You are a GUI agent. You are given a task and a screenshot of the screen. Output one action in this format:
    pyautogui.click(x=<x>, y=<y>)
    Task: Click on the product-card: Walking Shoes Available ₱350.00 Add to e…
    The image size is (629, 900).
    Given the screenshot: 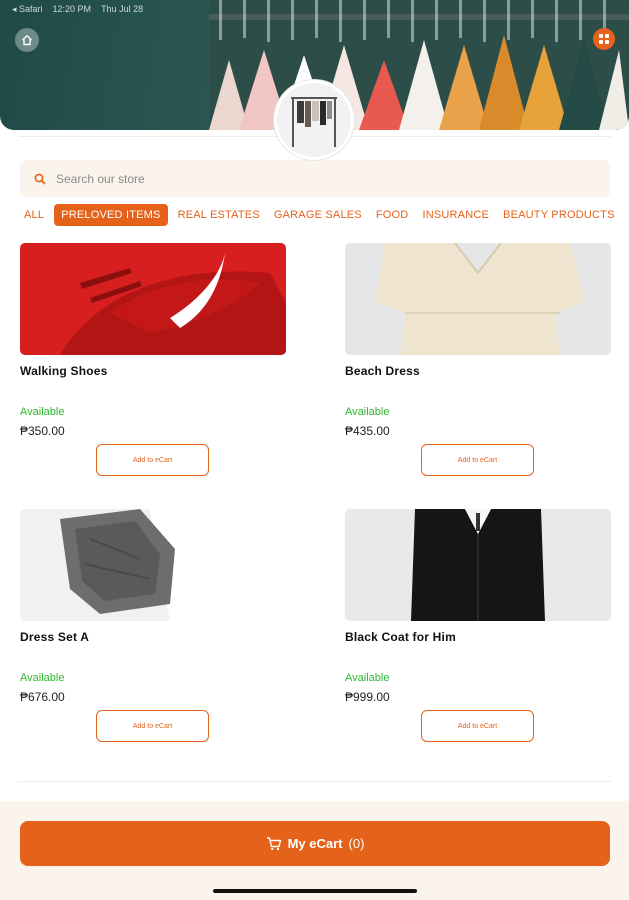 What is the action you would take?
    pyautogui.click(x=153, y=359)
    